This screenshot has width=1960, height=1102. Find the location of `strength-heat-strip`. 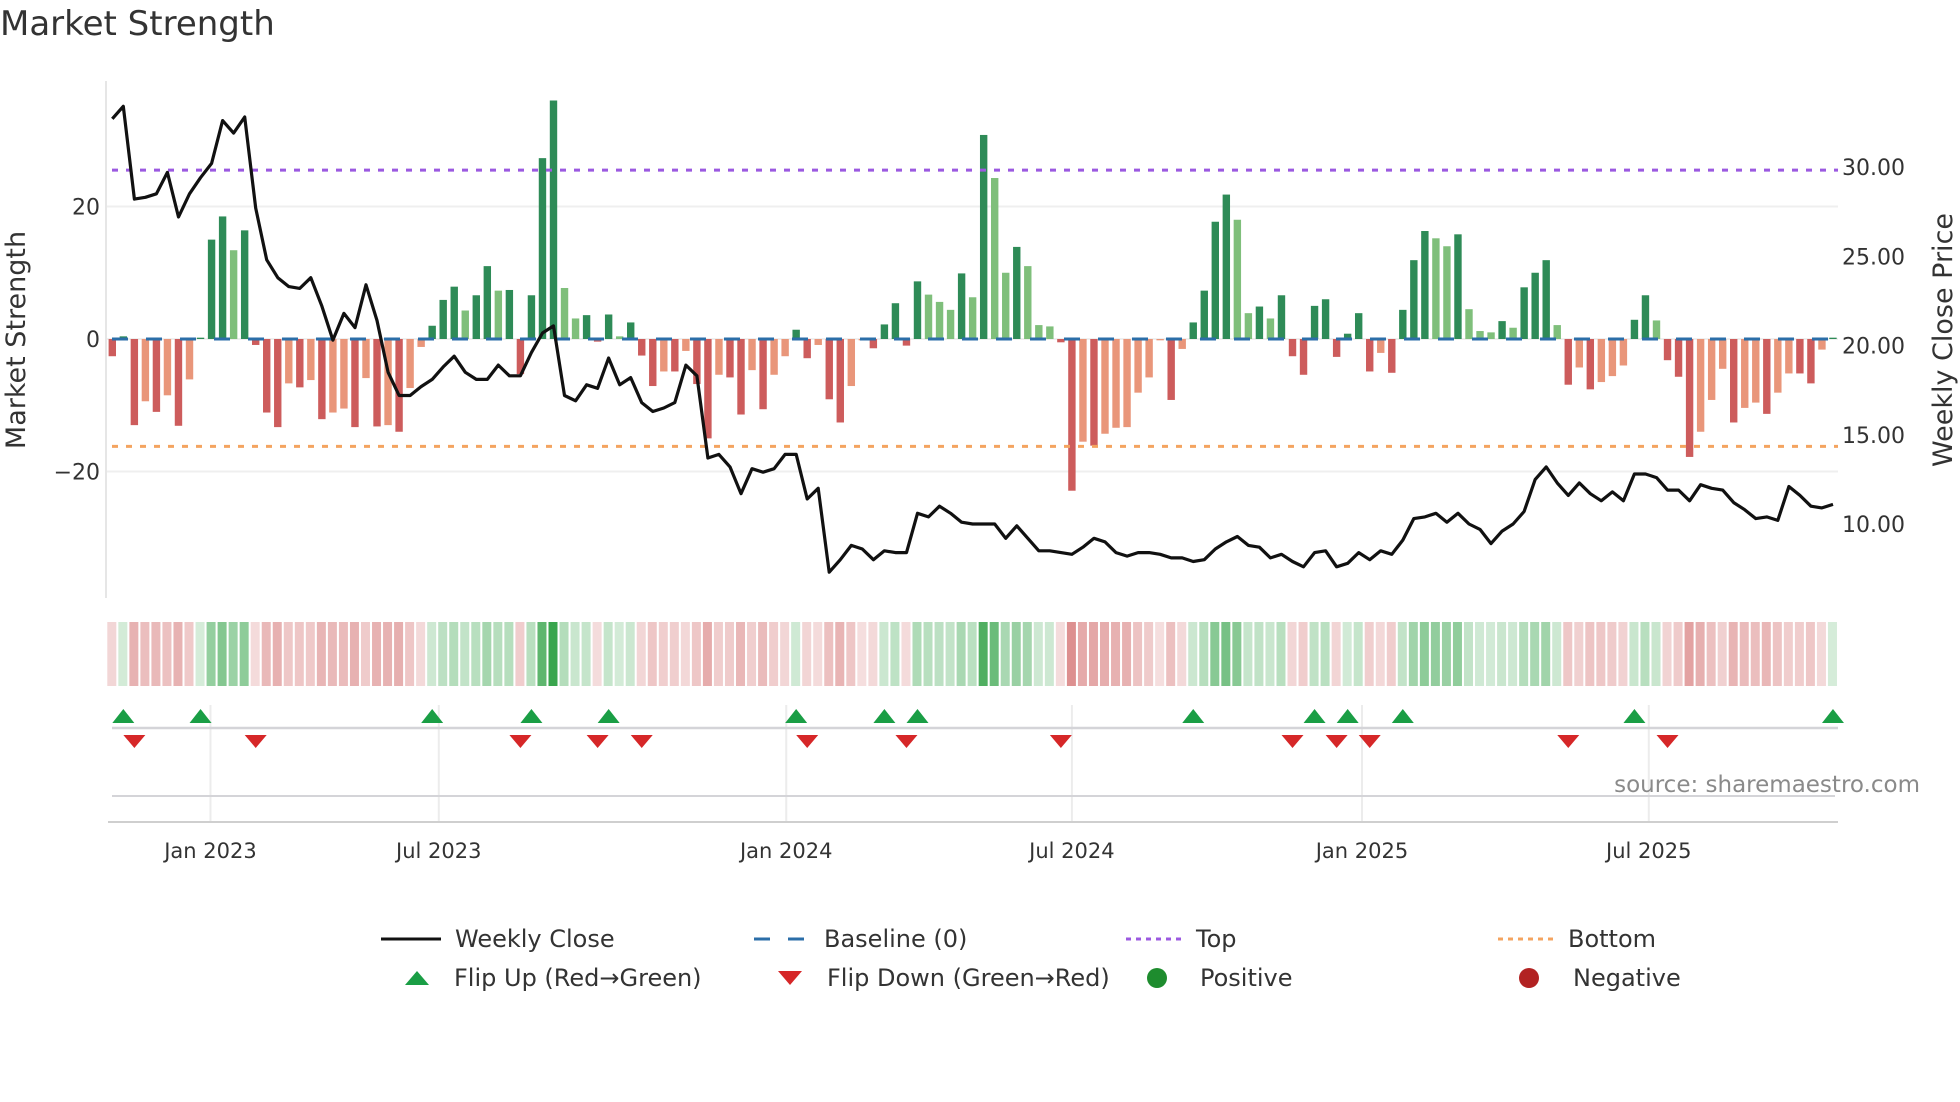

strength-heat-strip is located at coordinates (972, 654).